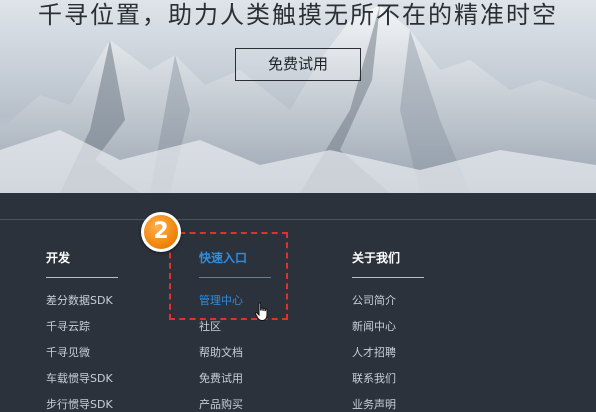 The image size is (596, 412). What do you see at coordinates (82, 384) in the screenshot?
I see `footer-link-vehicle-ins-sdk: 车载惯导SDK` at bounding box center [82, 384].